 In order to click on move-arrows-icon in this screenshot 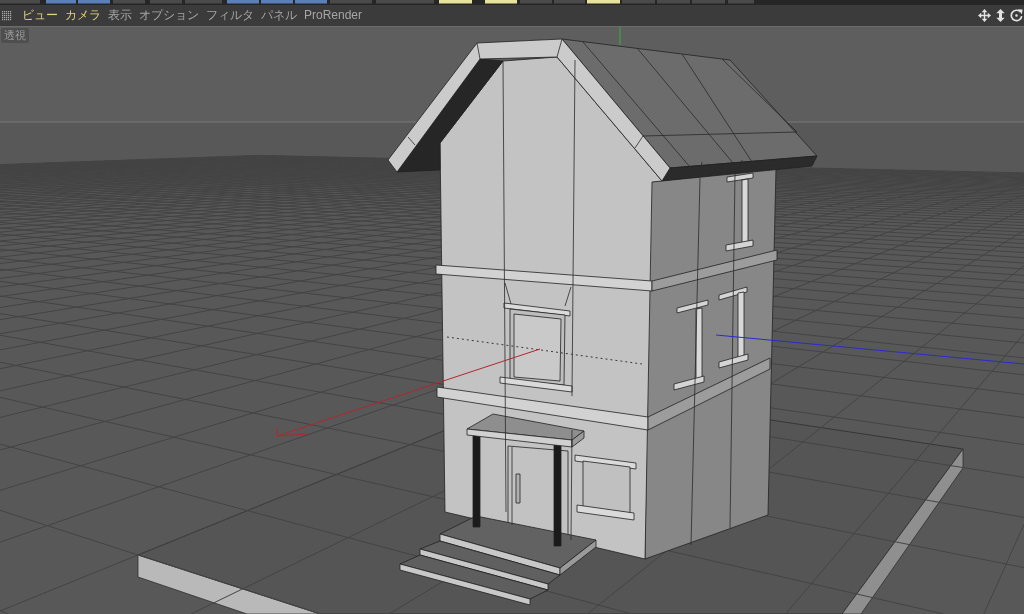, I will do `click(984, 15)`.